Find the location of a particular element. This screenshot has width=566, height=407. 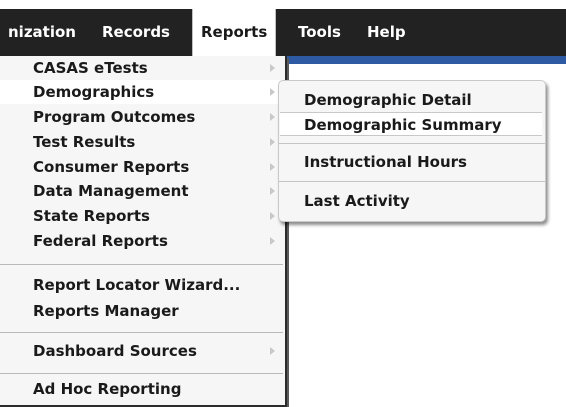

menu-item-casas-etests: CASAS eTests is located at coordinates (141, 68).